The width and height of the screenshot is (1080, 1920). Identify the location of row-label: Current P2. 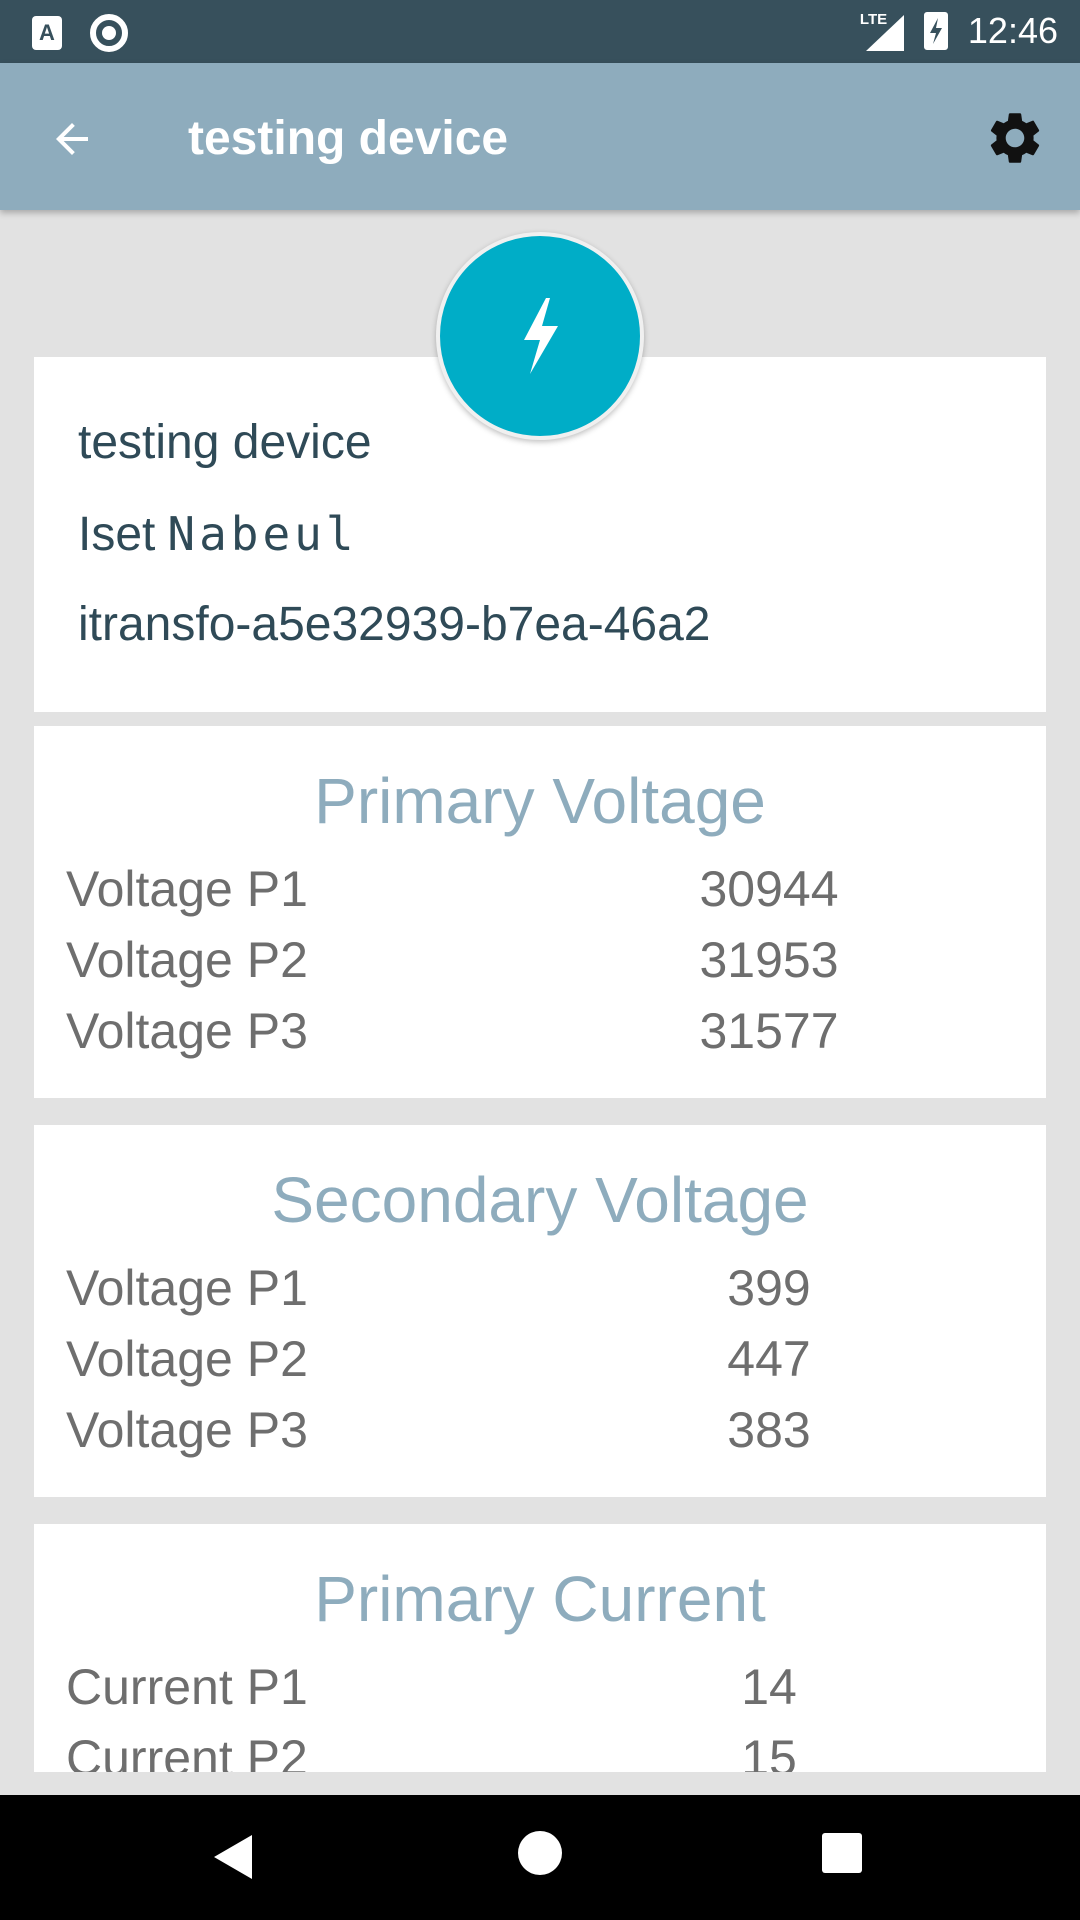
(187, 1751).